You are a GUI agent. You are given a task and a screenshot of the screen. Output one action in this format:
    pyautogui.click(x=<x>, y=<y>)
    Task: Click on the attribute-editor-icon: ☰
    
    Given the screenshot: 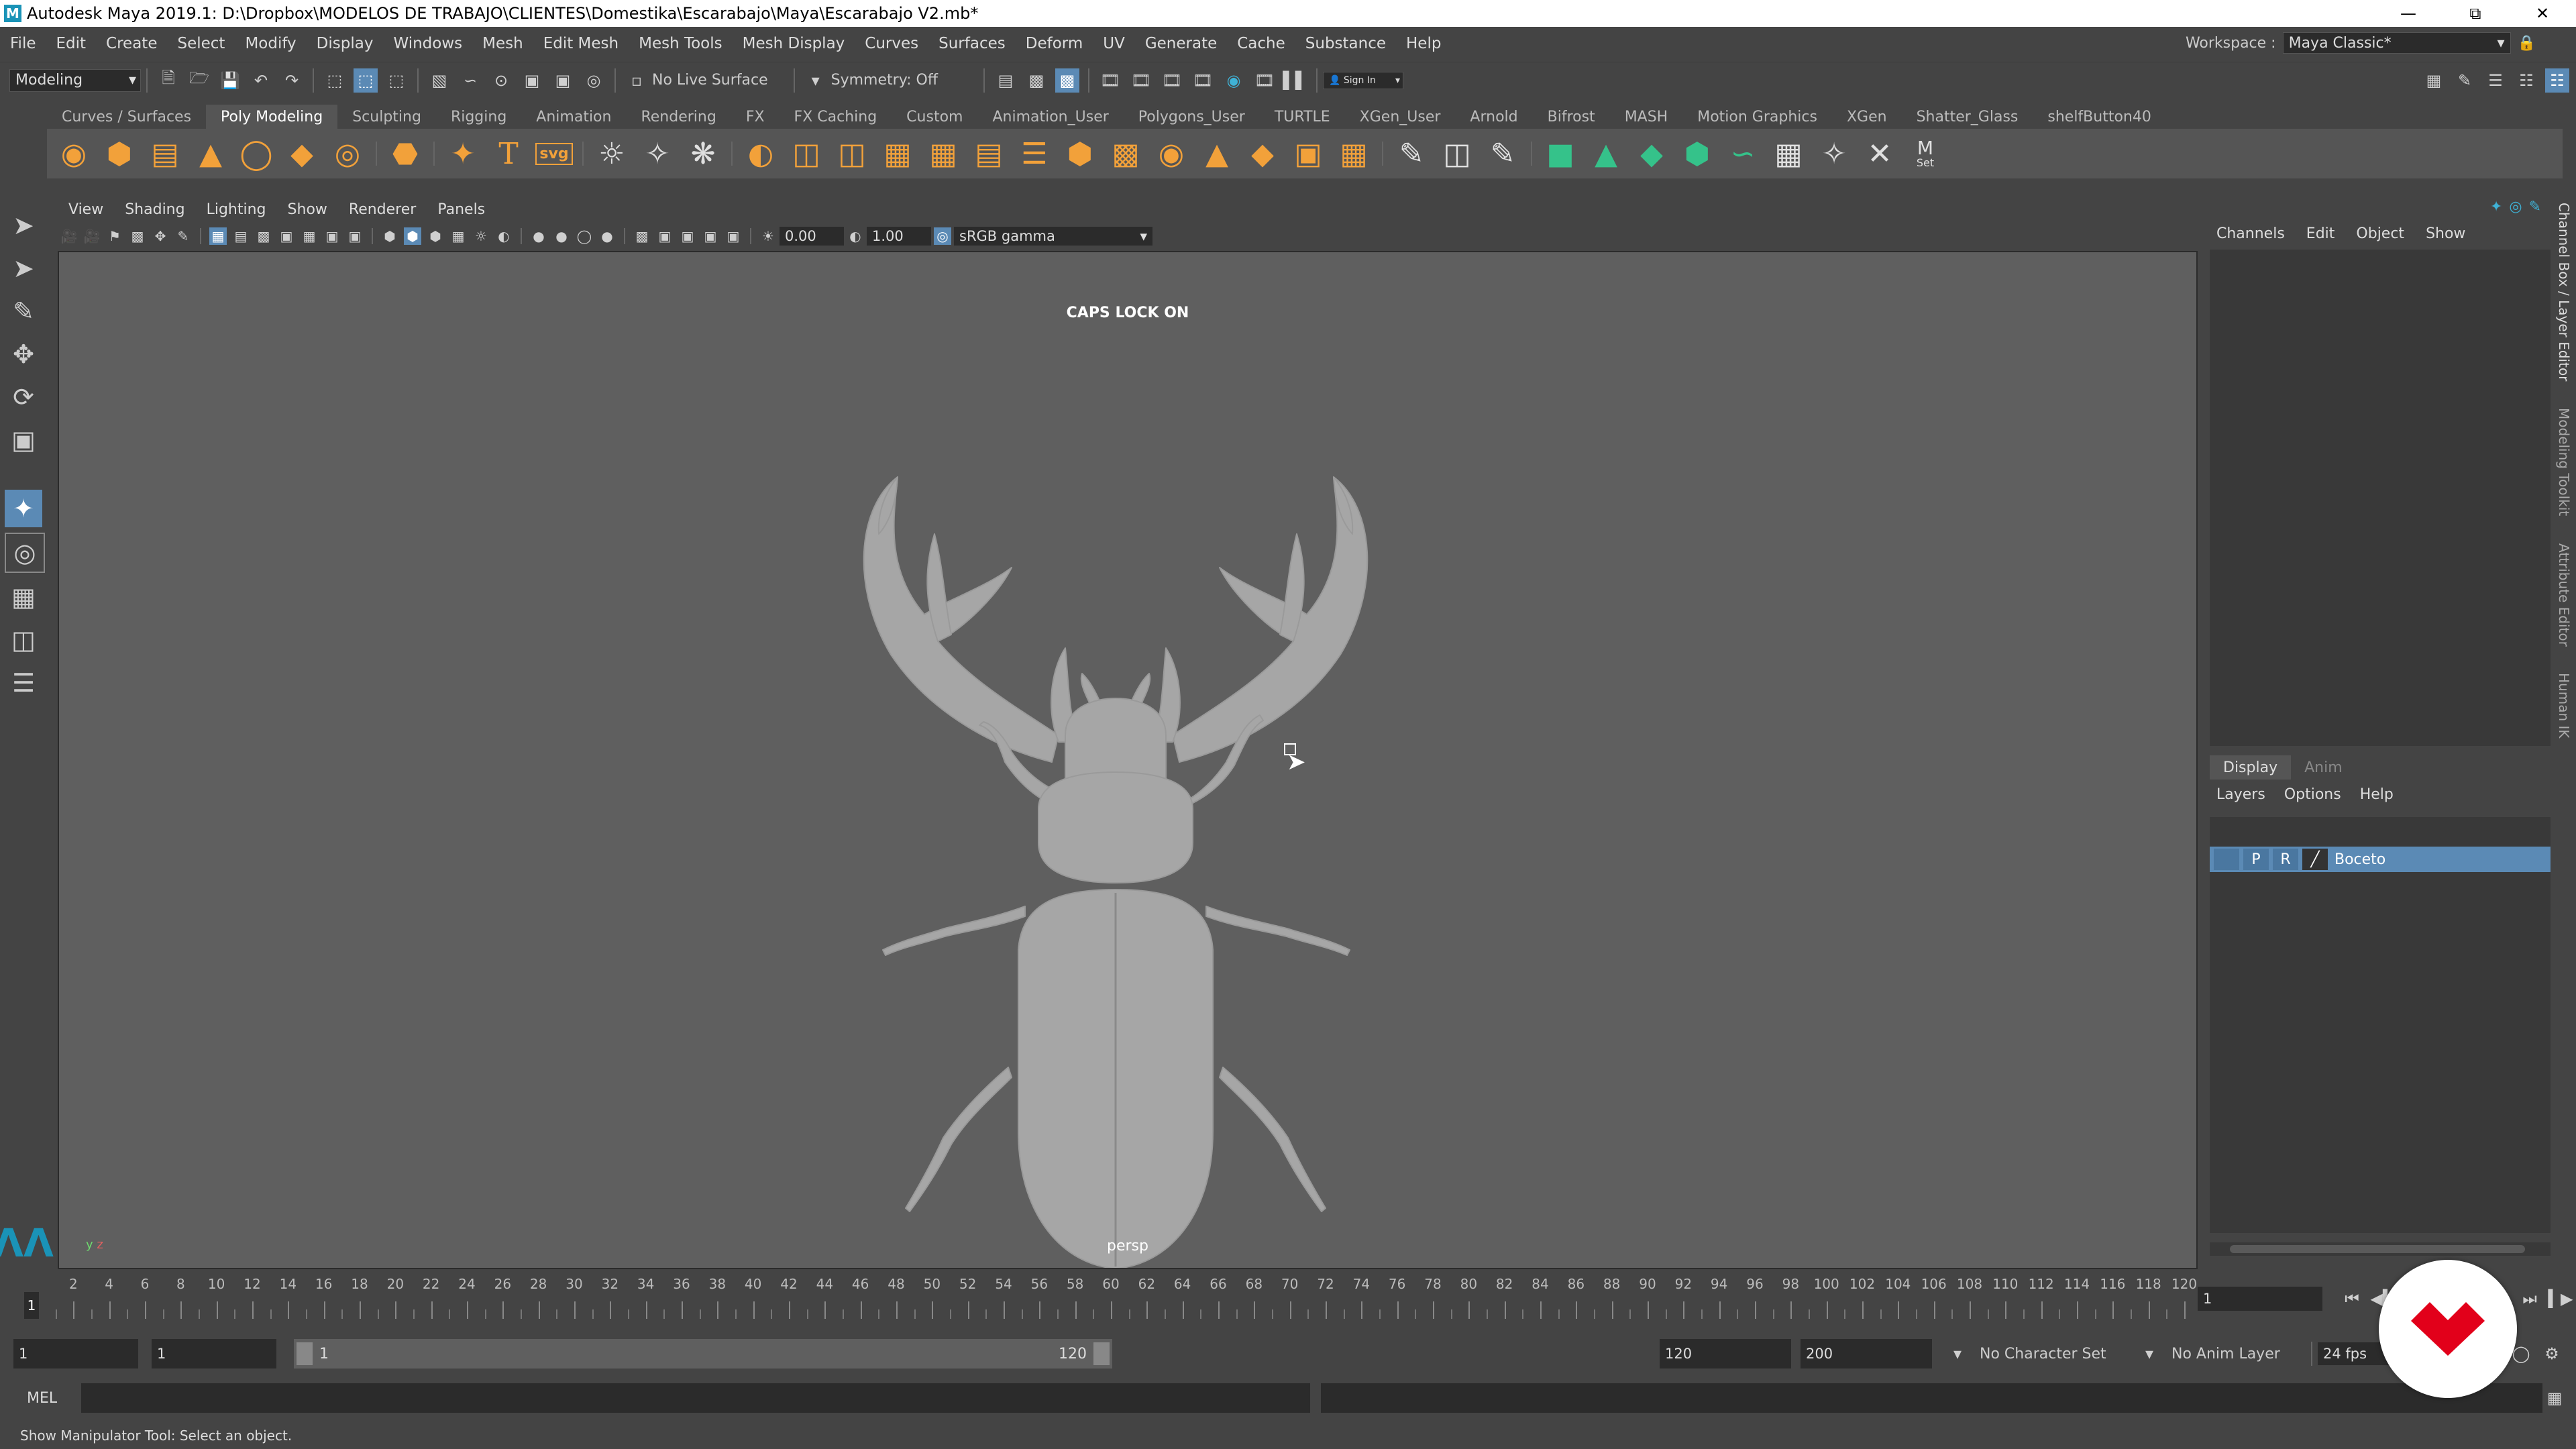 What is the action you would take?
    pyautogui.click(x=2495, y=80)
    